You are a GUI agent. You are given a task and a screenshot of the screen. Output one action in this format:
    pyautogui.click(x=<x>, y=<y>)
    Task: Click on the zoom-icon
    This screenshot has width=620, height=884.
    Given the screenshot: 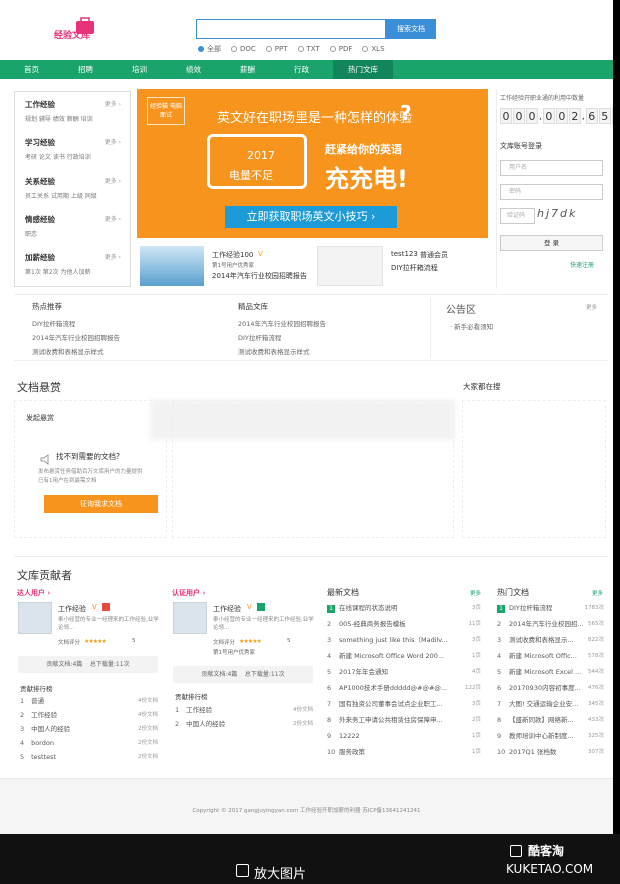 What is the action you would take?
    pyautogui.click(x=242, y=870)
    